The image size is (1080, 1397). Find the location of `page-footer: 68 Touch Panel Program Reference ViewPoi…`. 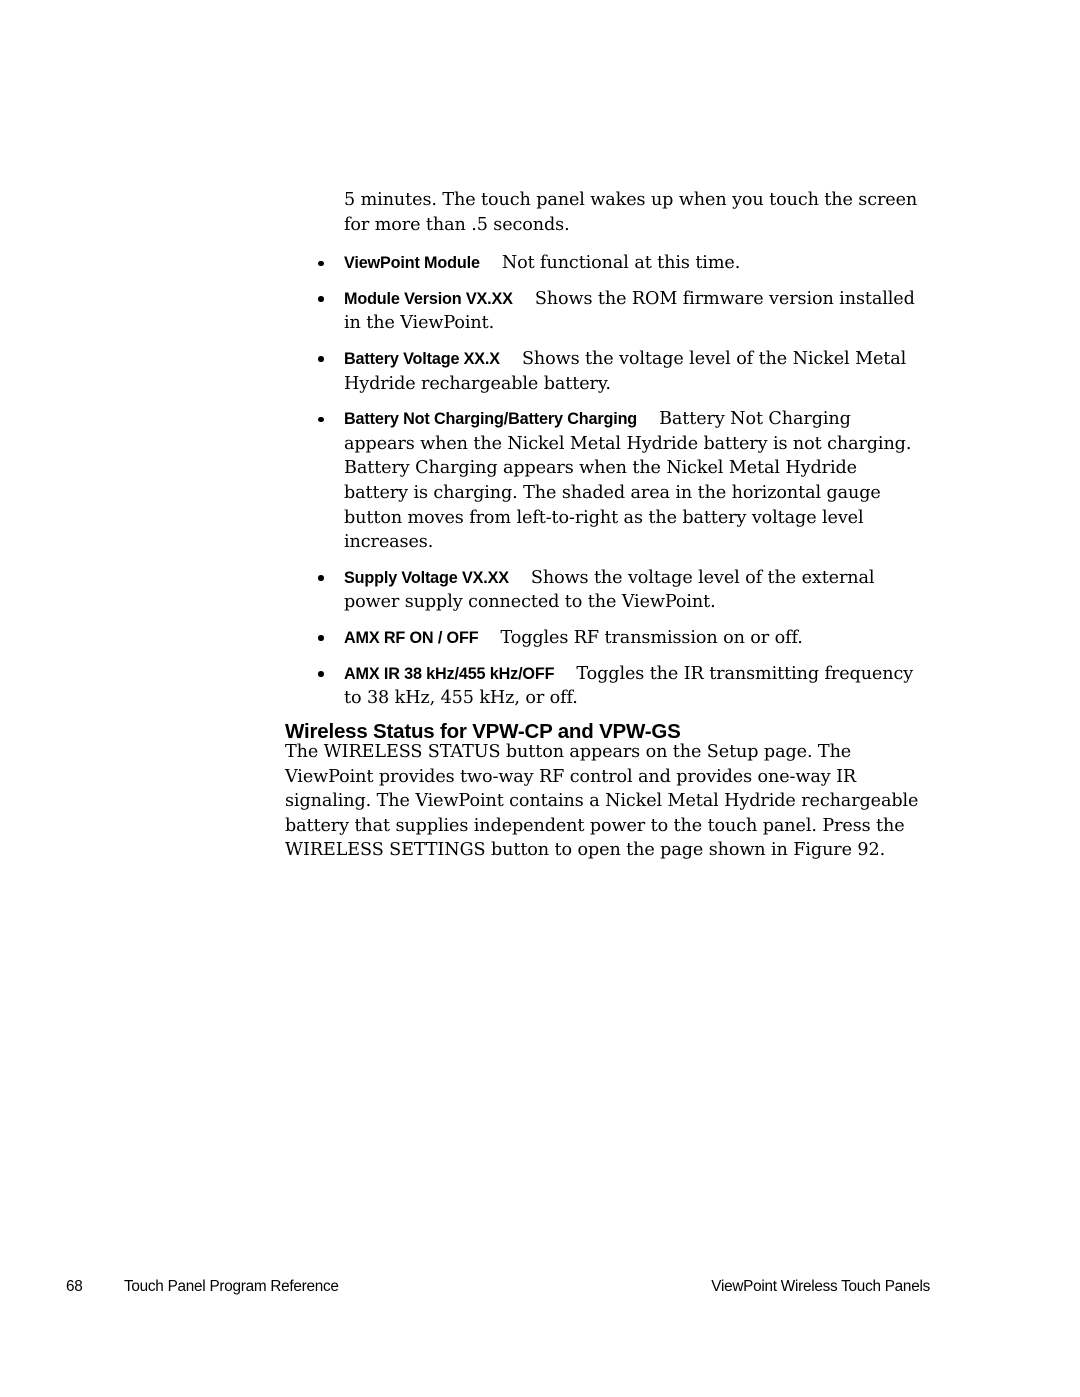

page-footer: 68 Touch Panel Program Reference ViewPoi… is located at coordinates (540, 1290).